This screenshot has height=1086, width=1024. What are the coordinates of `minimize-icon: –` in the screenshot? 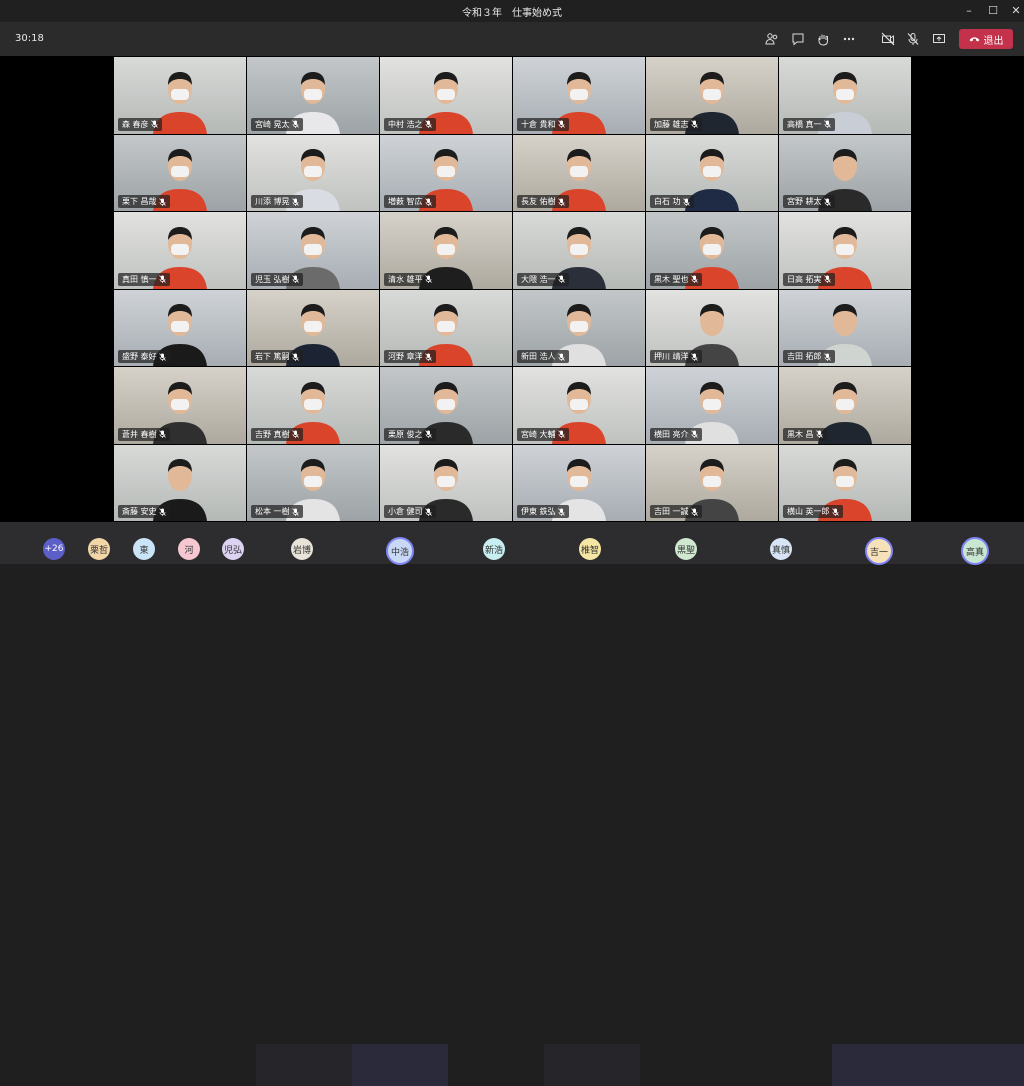 It's located at (969, 11).